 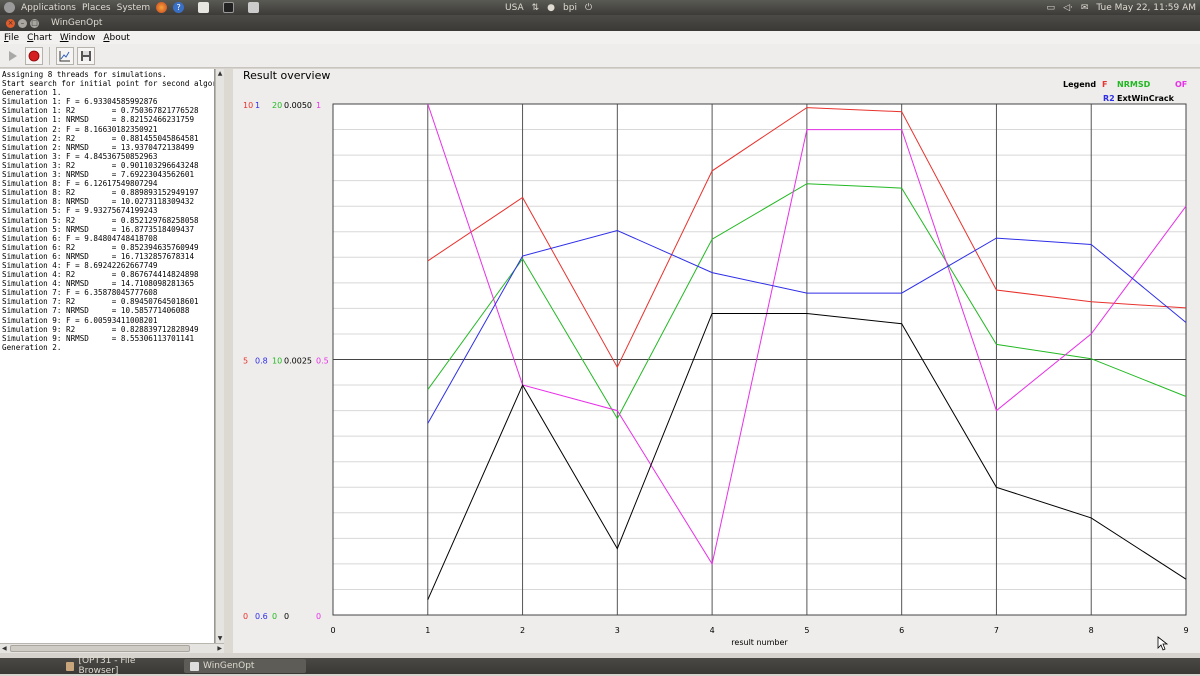 I want to click on axis-tick-label: 0.0025, so click(x=298, y=361).